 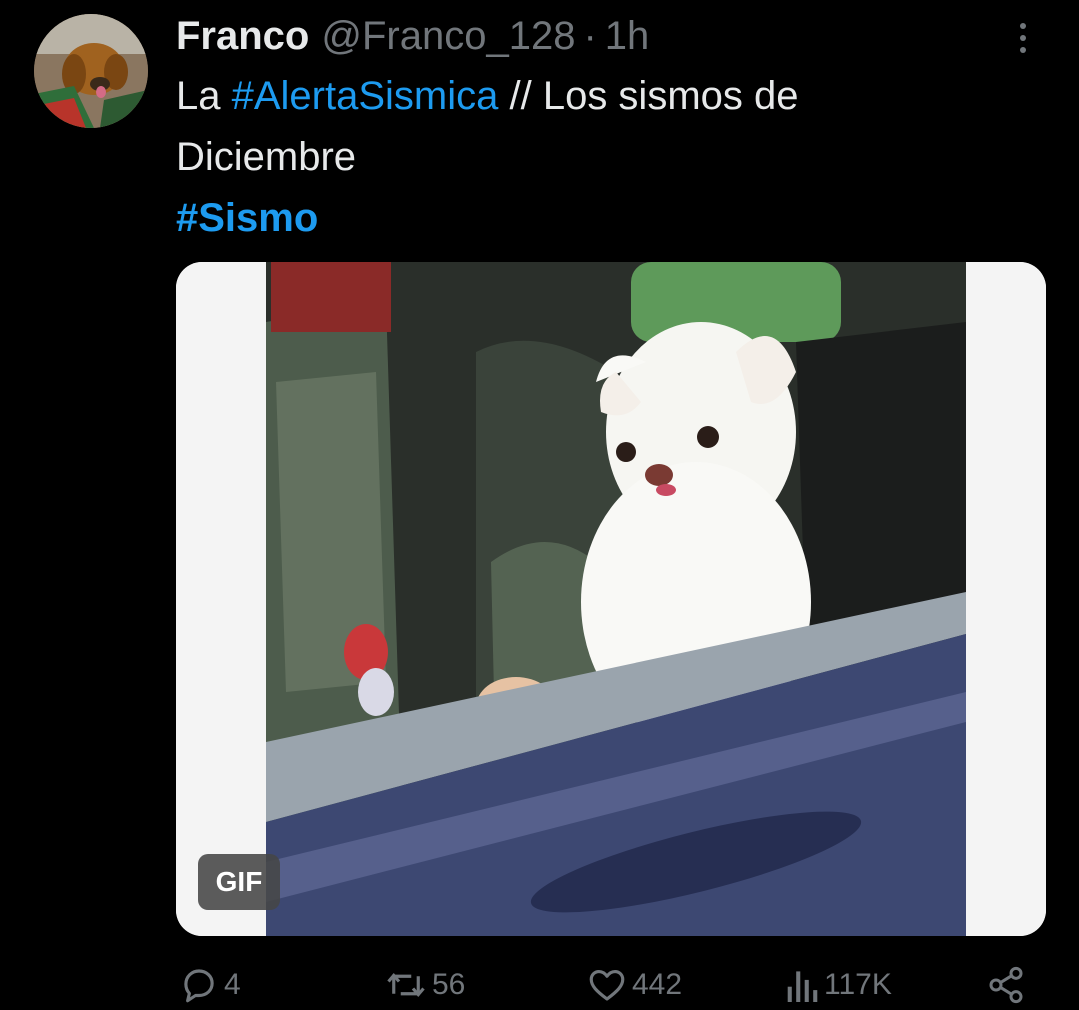 What do you see at coordinates (448, 36) in the screenshot?
I see `author-handle: @Franco_128` at bounding box center [448, 36].